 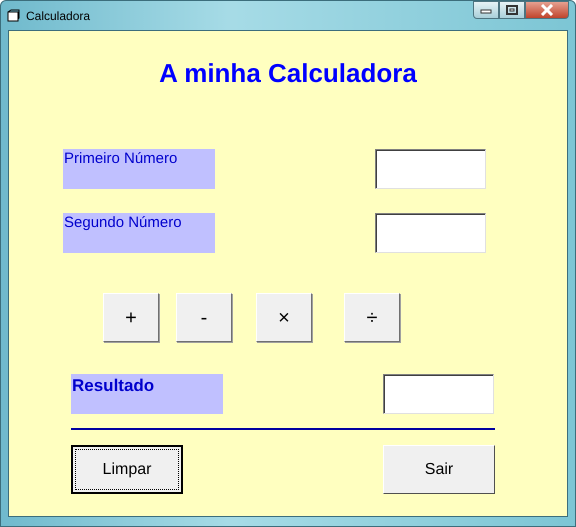 What do you see at coordinates (131, 317) in the screenshot?
I see `operator-button: +` at bounding box center [131, 317].